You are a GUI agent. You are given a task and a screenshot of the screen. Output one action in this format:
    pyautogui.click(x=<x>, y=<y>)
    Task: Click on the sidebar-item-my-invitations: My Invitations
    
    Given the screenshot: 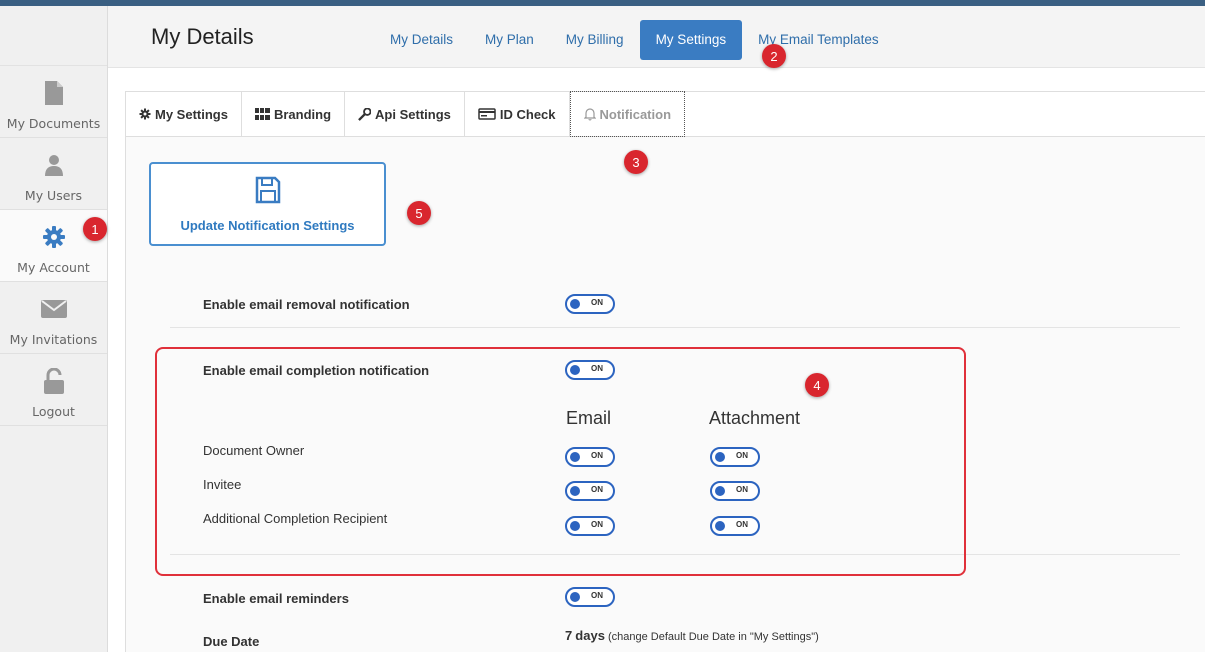 What is the action you would take?
    pyautogui.click(x=53, y=318)
    